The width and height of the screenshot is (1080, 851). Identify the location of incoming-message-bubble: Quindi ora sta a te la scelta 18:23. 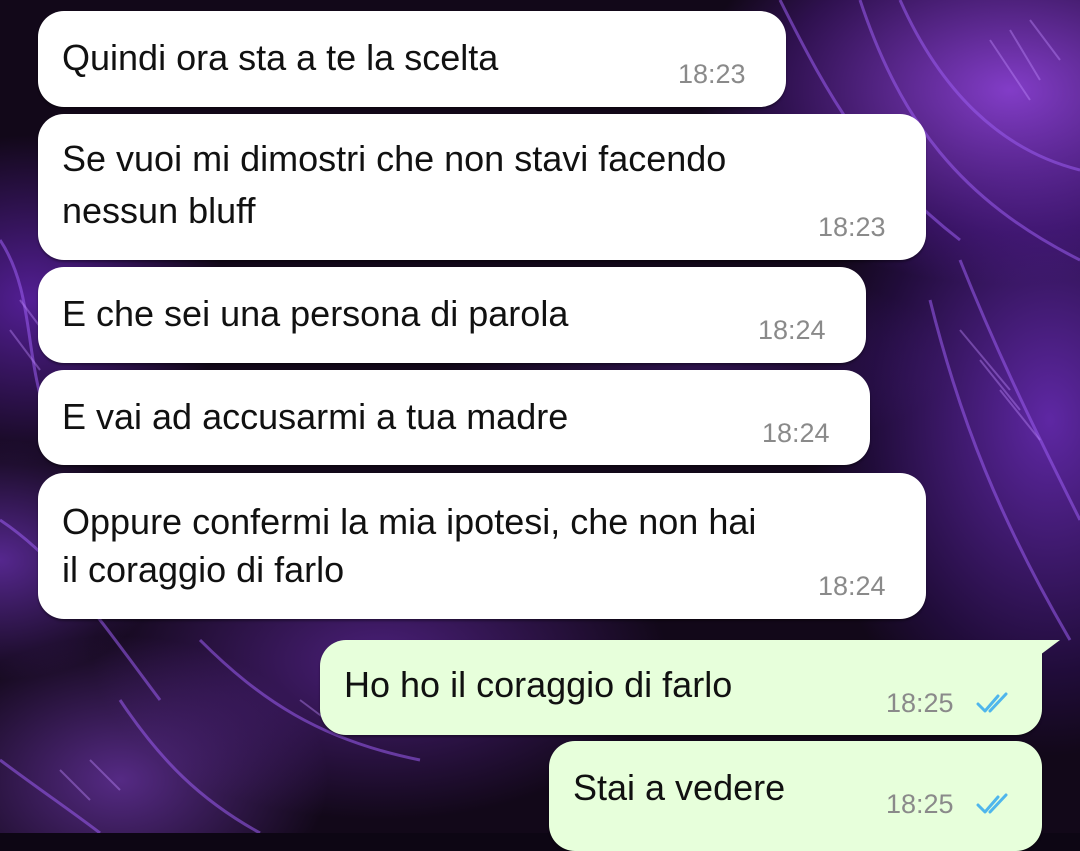
(412, 59).